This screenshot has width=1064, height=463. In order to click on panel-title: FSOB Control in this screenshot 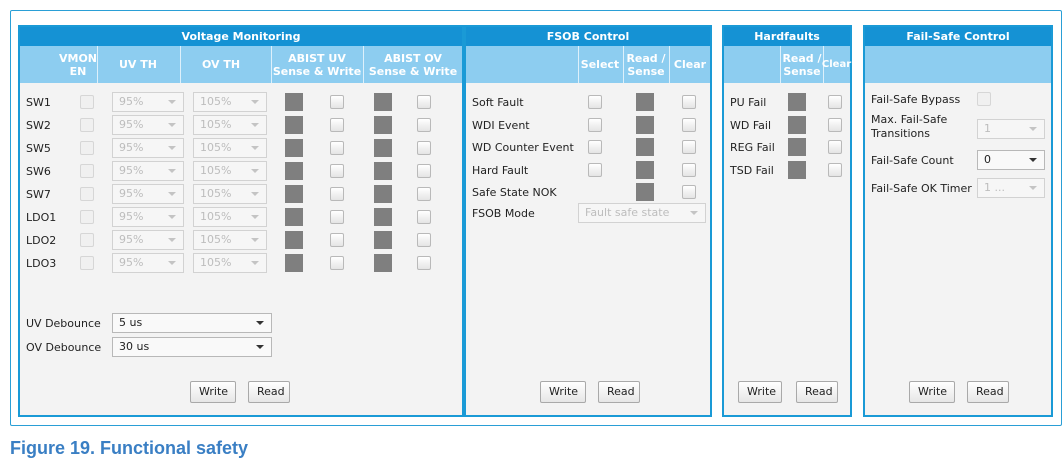, I will do `click(588, 36)`.